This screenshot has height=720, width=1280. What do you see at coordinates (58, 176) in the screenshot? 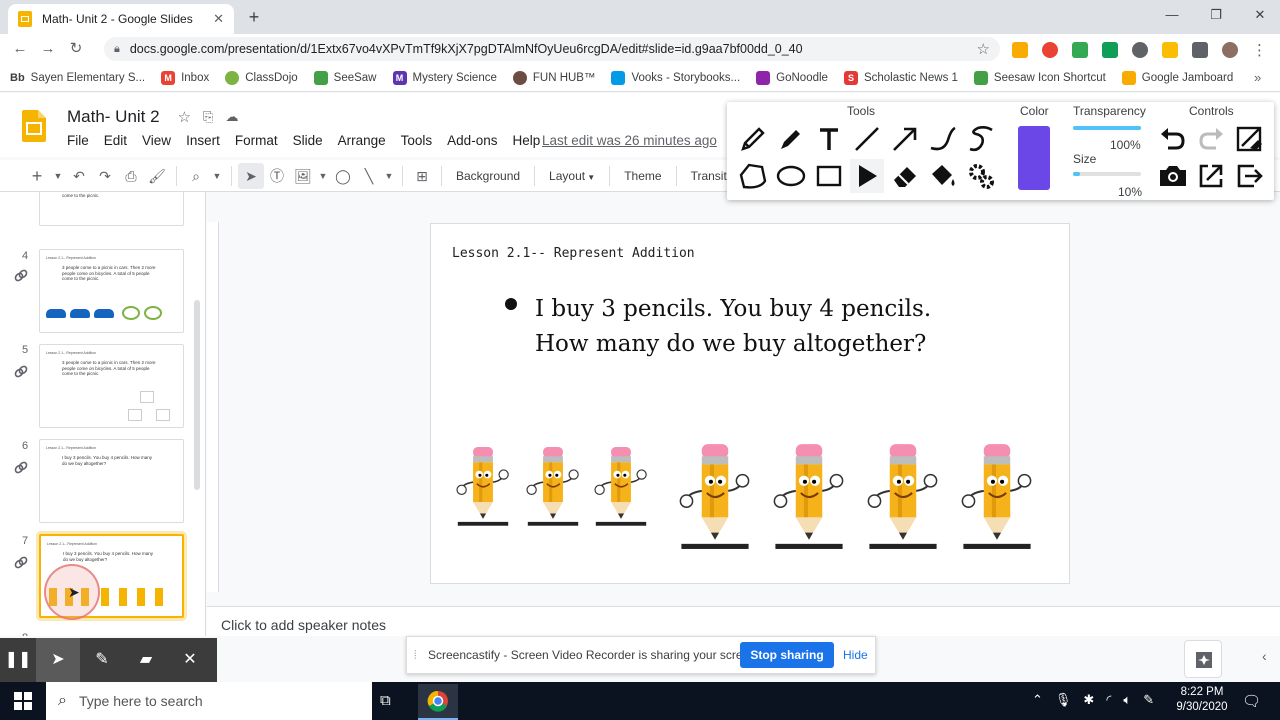
I see `new-slide-dropdown-icon: ▼` at bounding box center [58, 176].